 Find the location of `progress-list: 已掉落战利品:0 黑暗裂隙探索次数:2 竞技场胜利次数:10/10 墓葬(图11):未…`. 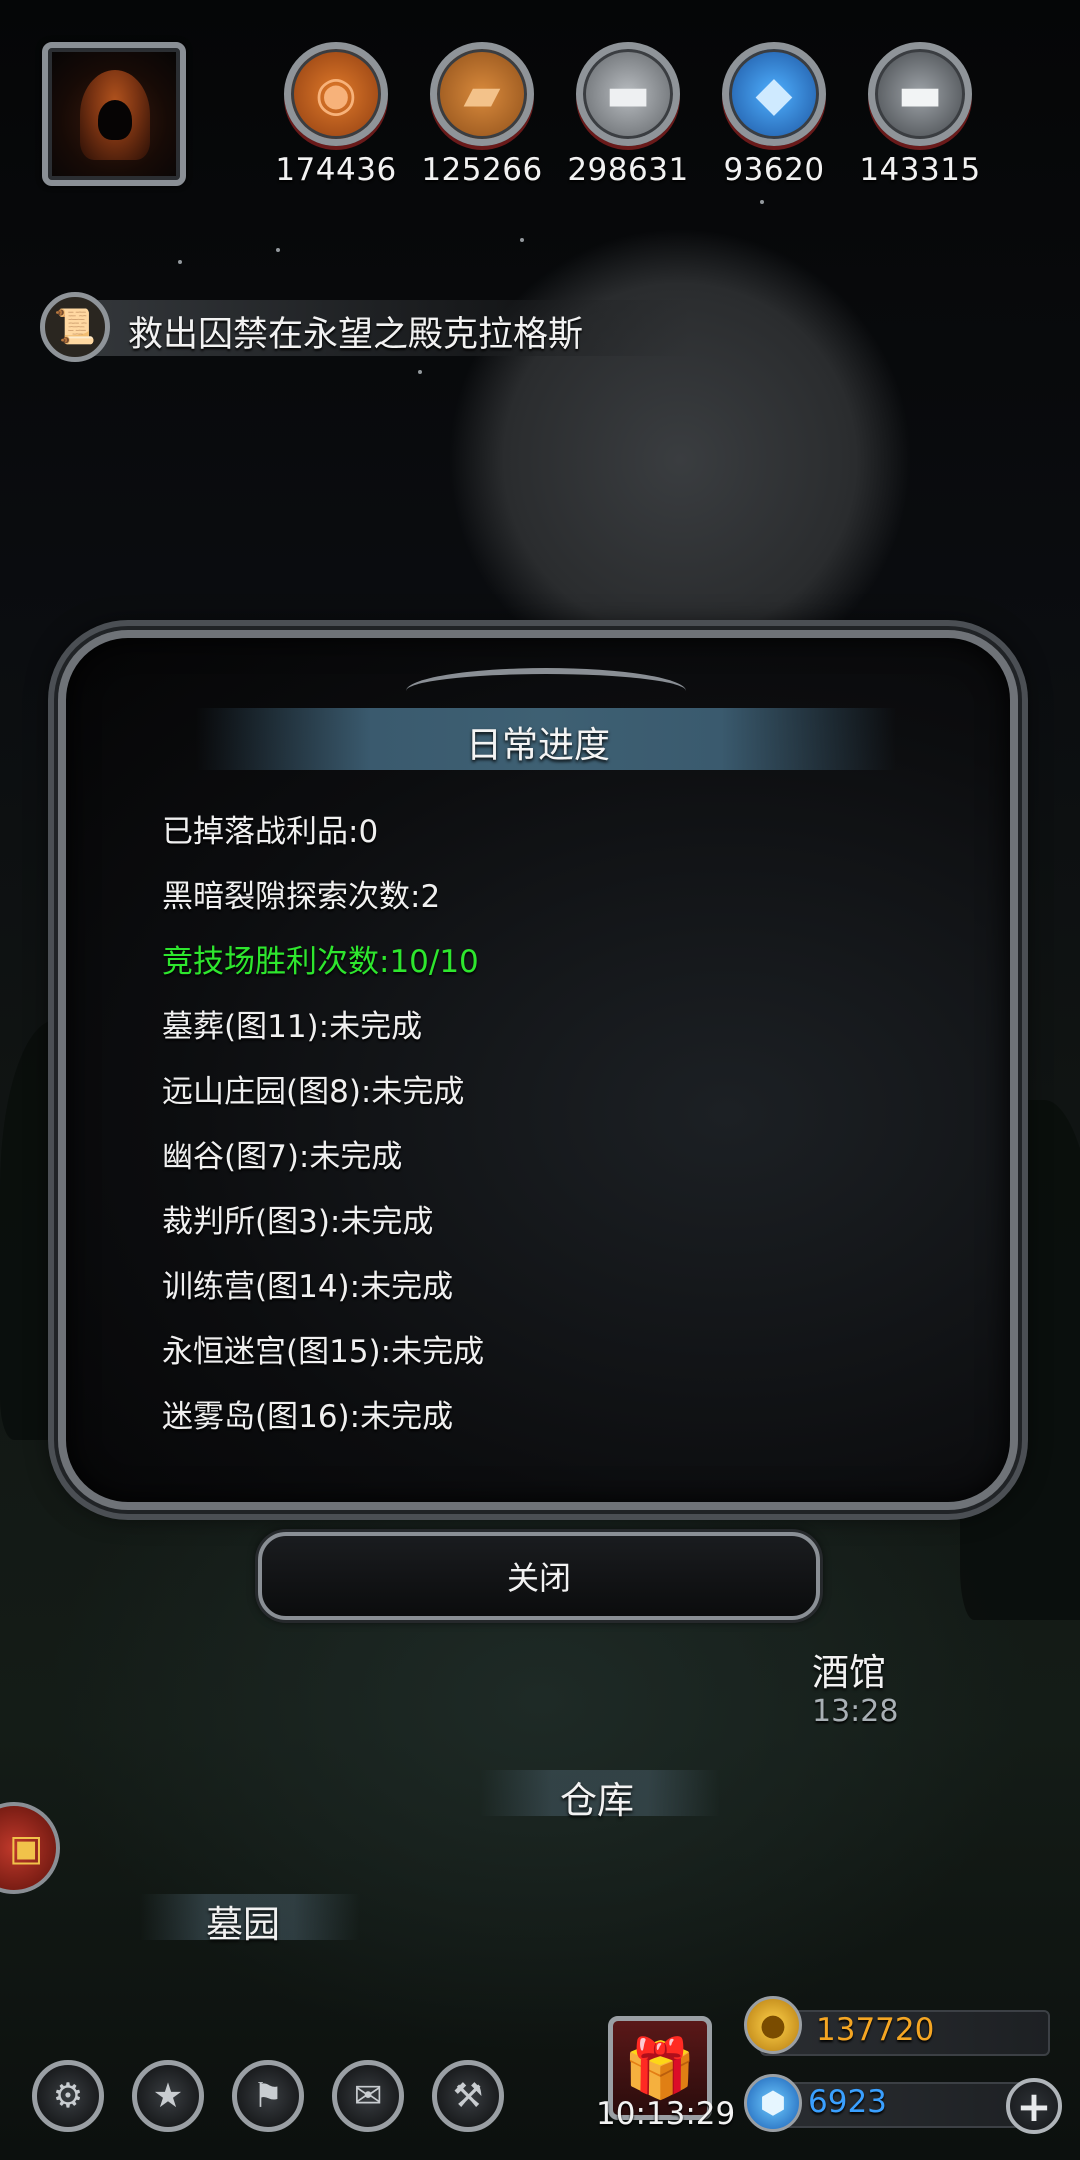

progress-list: 已掉落战利品:0 黑暗裂隙探索次数:2 竞技场胜利次数:10/10 墓葬(图11):未… is located at coordinates (323, 1125).